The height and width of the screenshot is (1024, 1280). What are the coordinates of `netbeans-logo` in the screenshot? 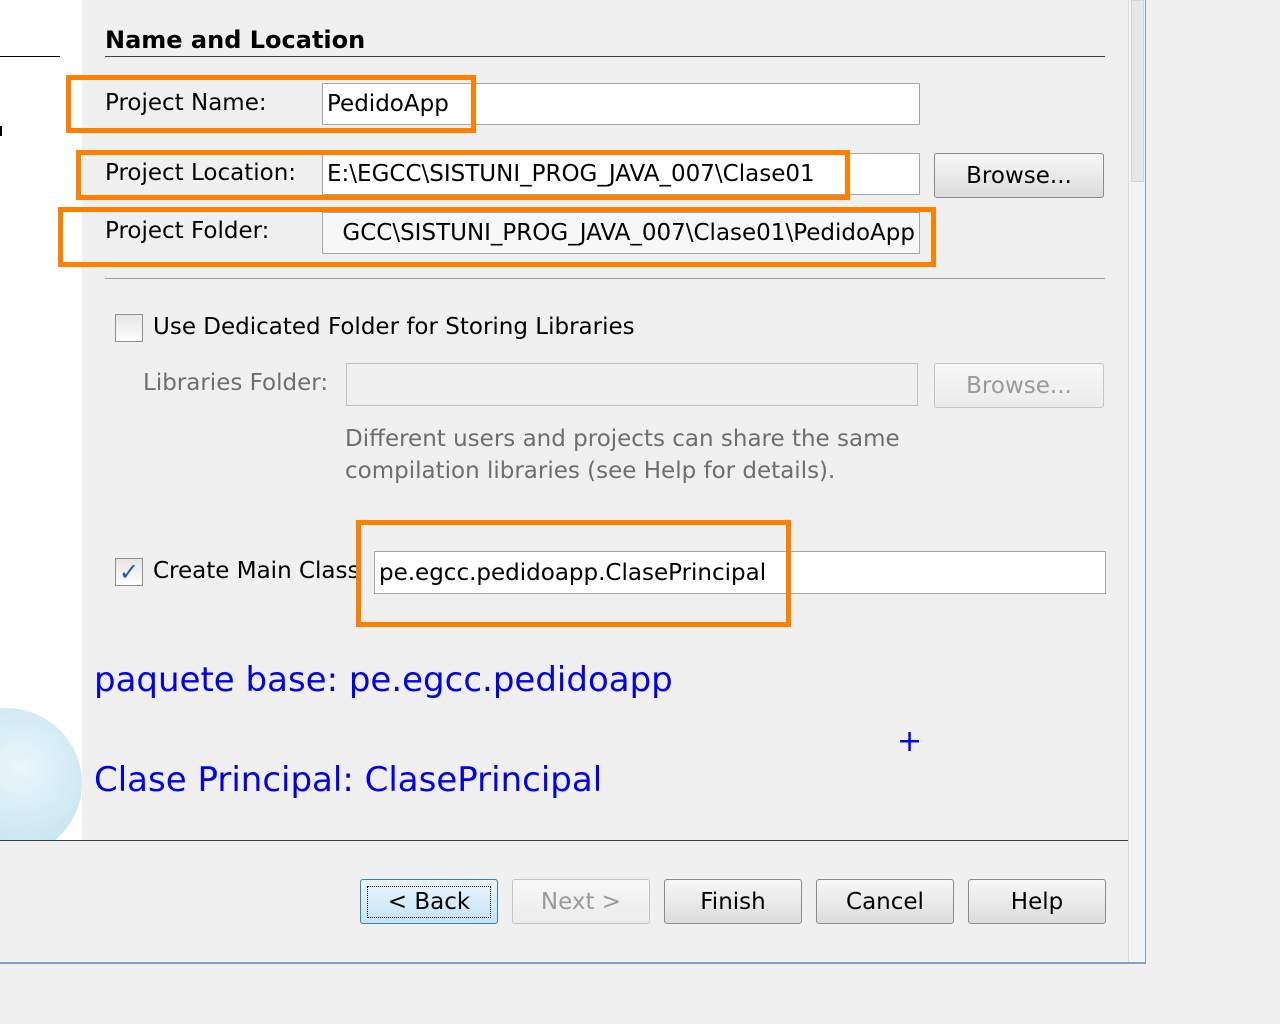 It's located at (41, 774).